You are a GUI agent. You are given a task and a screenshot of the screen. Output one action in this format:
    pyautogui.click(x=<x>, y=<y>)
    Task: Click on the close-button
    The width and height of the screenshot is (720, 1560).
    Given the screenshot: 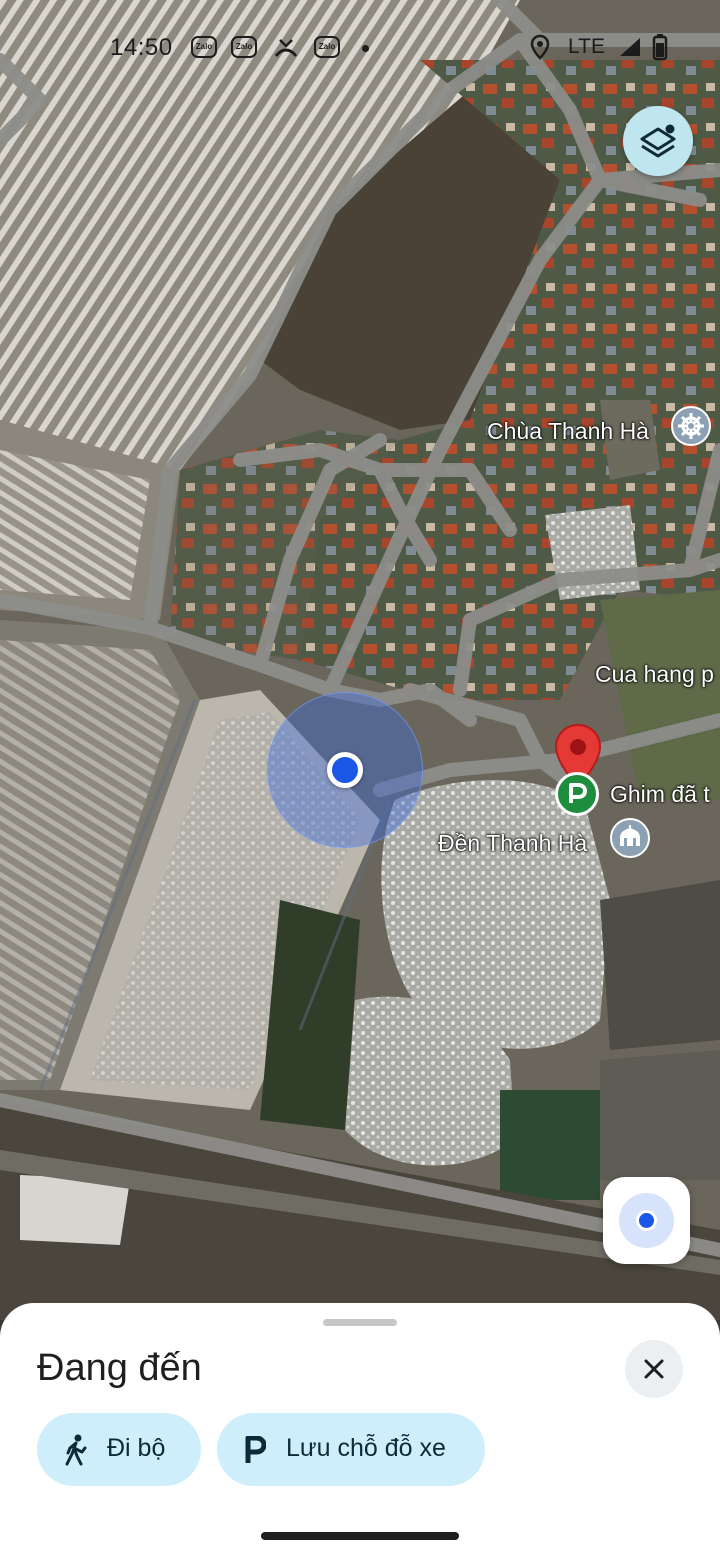 What is the action you would take?
    pyautogui.click(x=654, y=1369)
    